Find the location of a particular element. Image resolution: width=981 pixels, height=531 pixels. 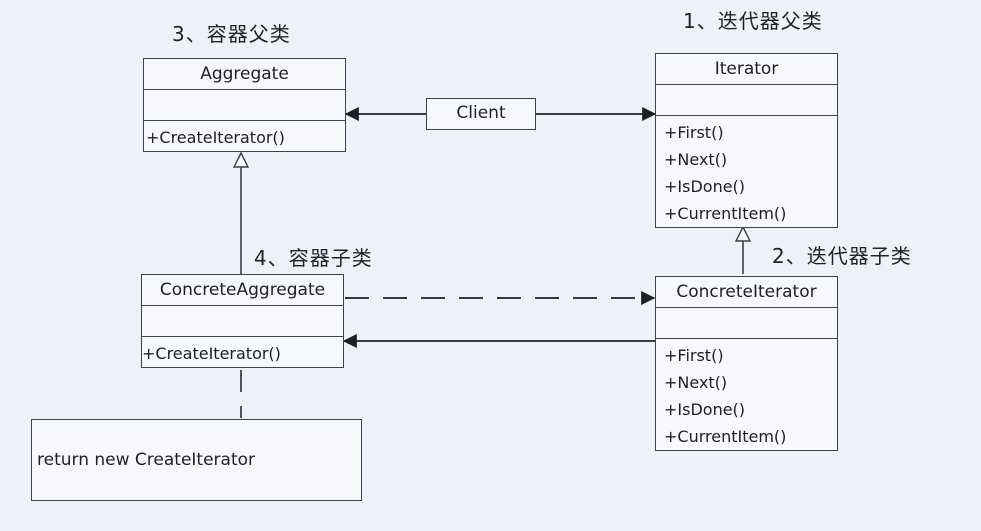

concrete-aggregate-operations: +CreateIterator() is located at coordinates (242, 352).